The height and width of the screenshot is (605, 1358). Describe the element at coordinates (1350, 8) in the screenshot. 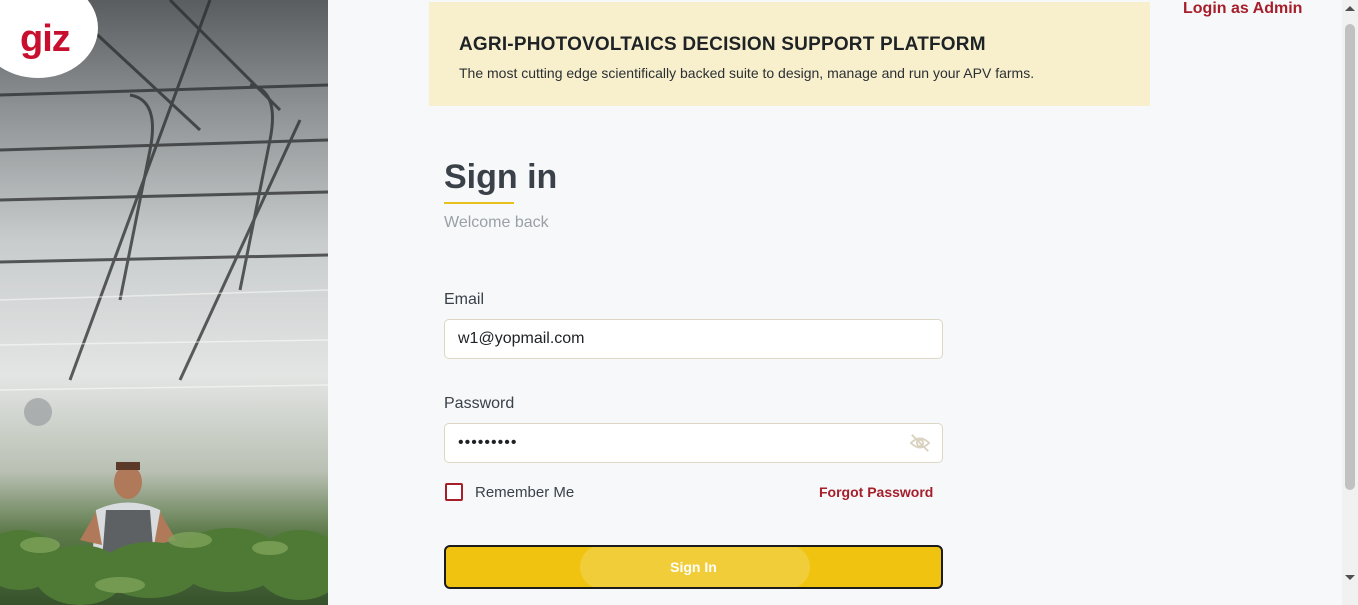

I see `scroll-up-arrow-icon` at that location.